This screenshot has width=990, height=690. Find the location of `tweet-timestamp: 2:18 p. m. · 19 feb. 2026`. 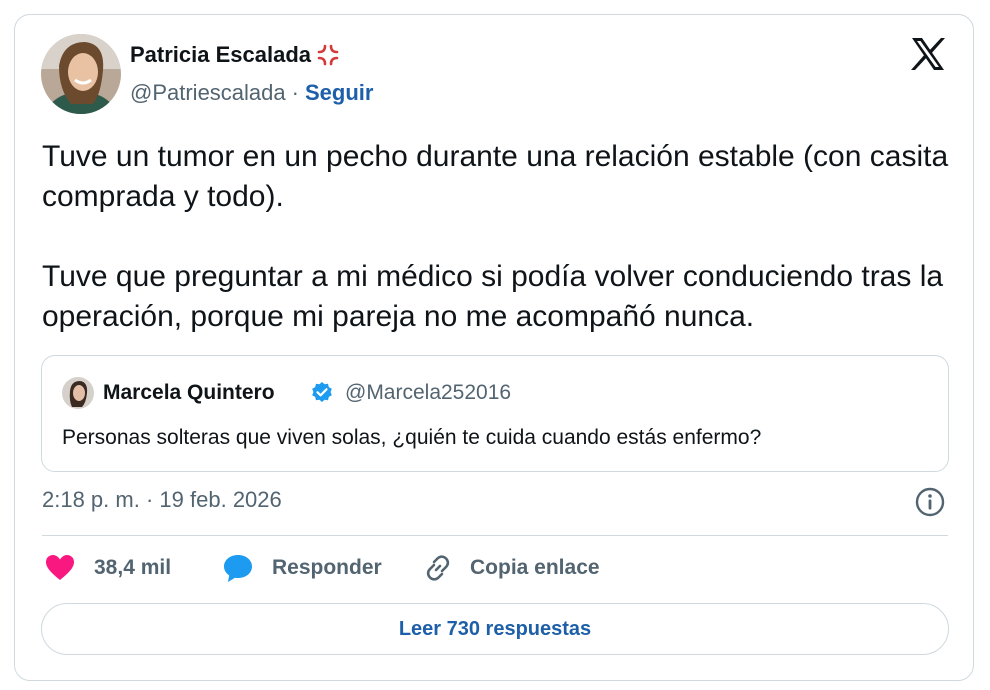

tweet-timestamp: 2:18 p. m. · 19 feb. 2026 is located at coordinates (162, 500).